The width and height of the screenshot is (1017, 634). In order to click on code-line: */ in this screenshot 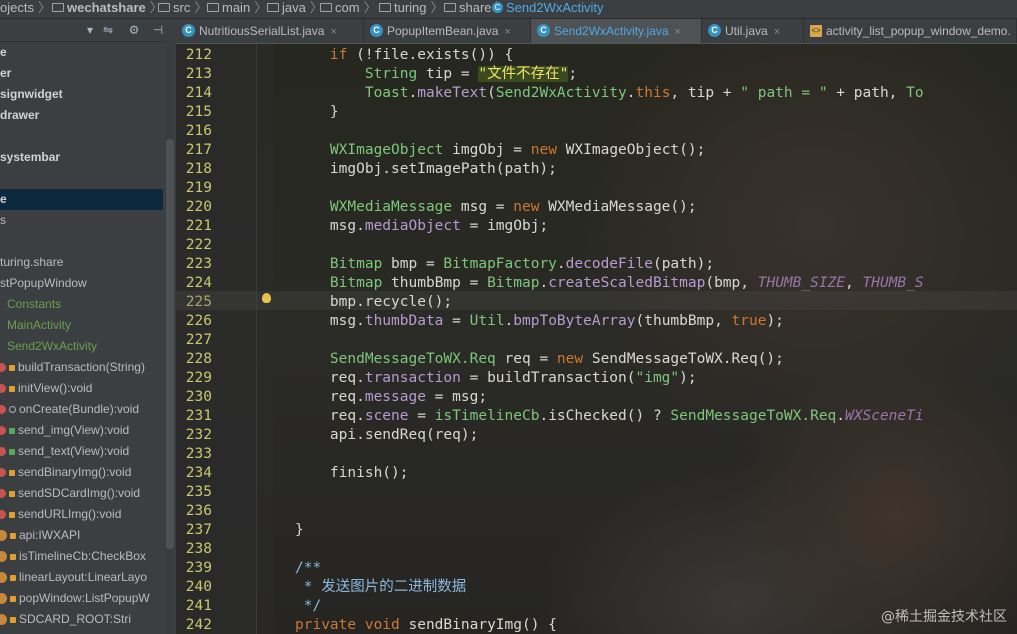, I will do `click(308, 606)`.